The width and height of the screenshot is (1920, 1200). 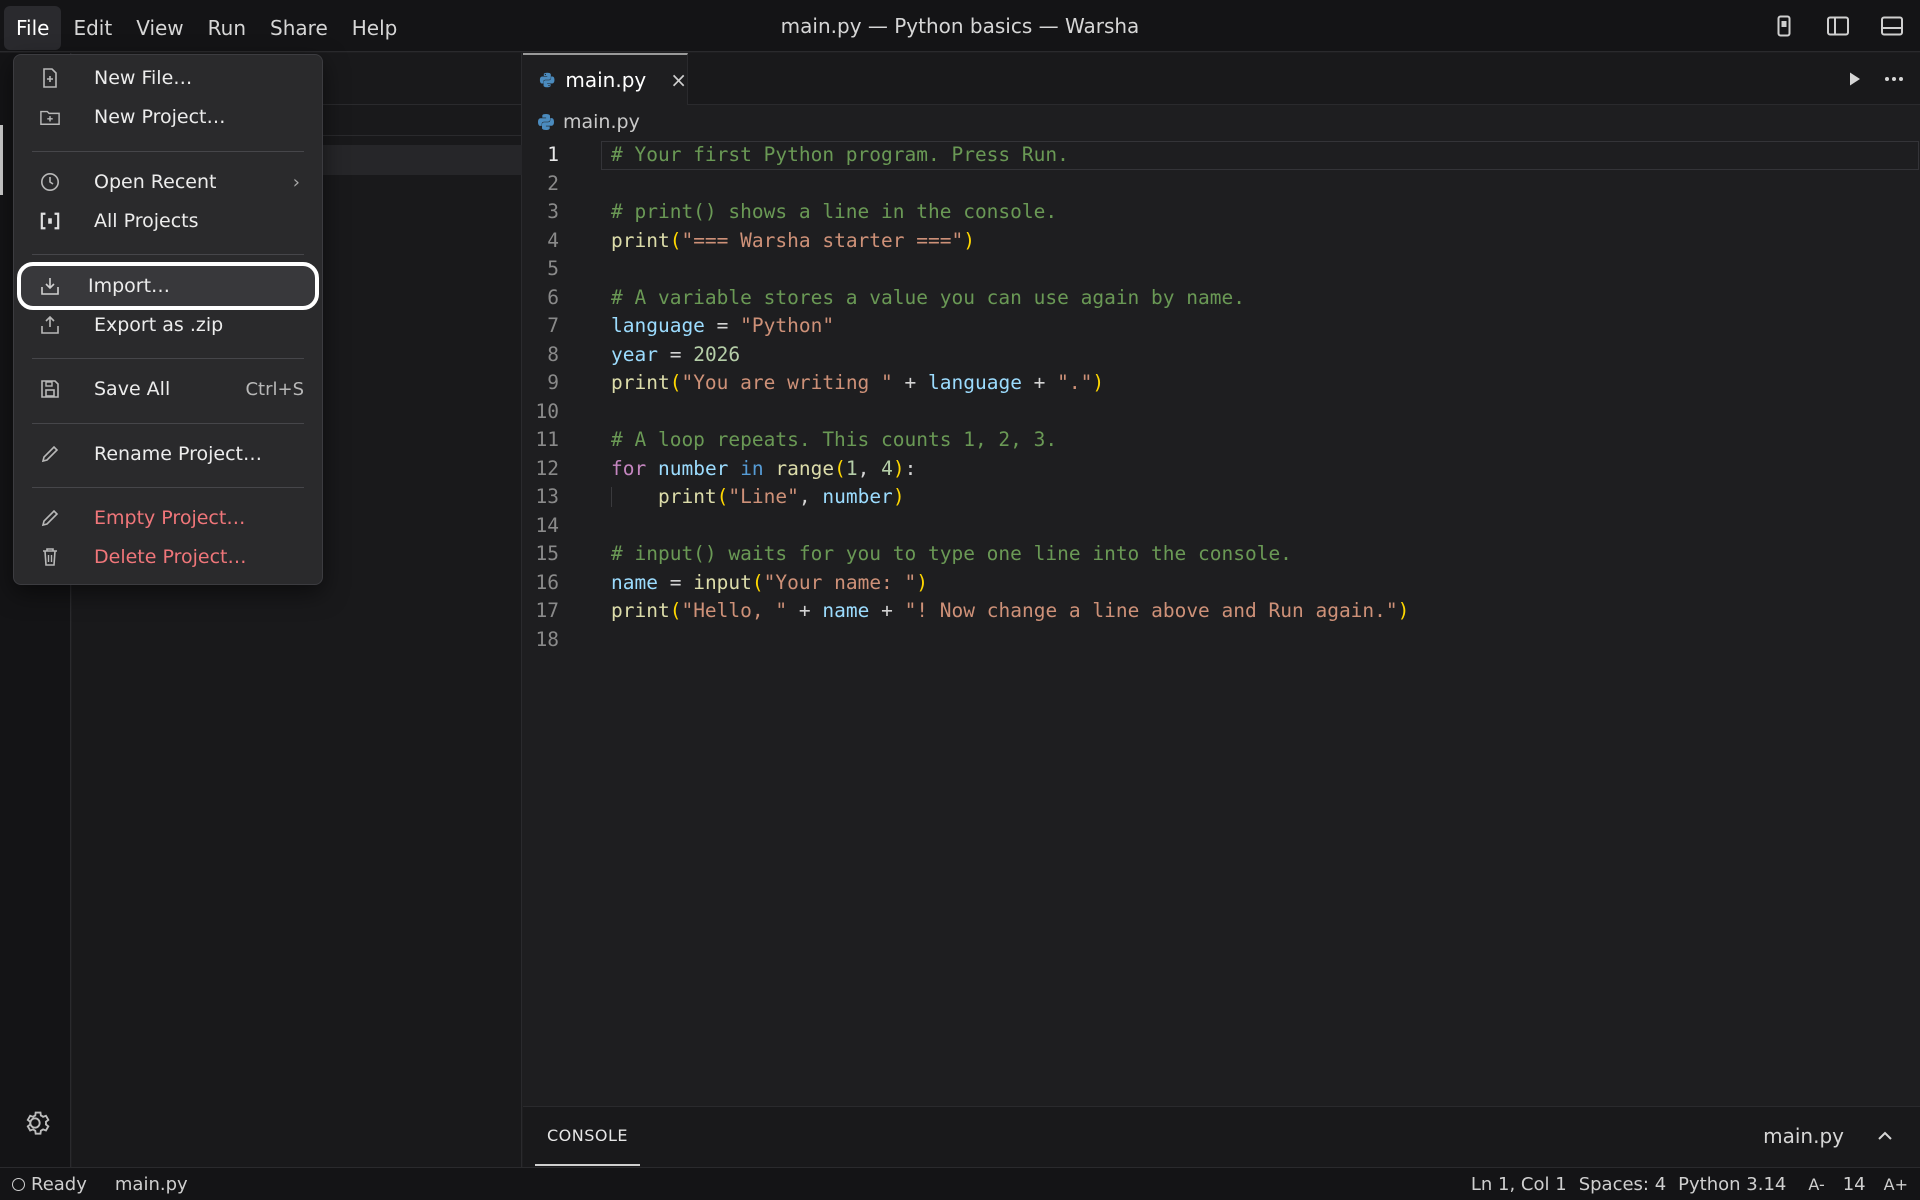 What do you see at coordinates (1221, 269) in the screenshot?
I see `code-line: 5` at bounding box center [1221, 269].